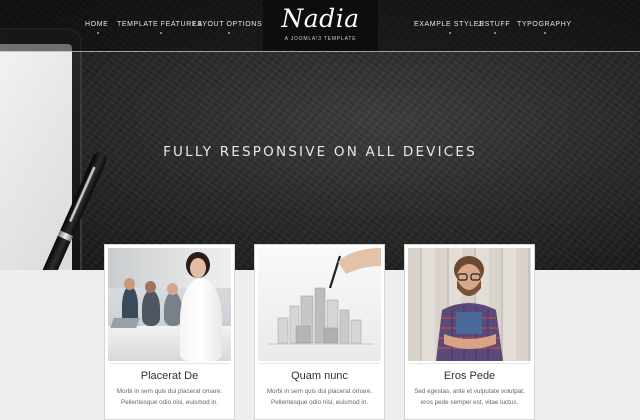  Describe the element at coordinates (159, 27) in the screenshot. I see `nav-item-template-features: TEMPLATE FEATURES` at that location.